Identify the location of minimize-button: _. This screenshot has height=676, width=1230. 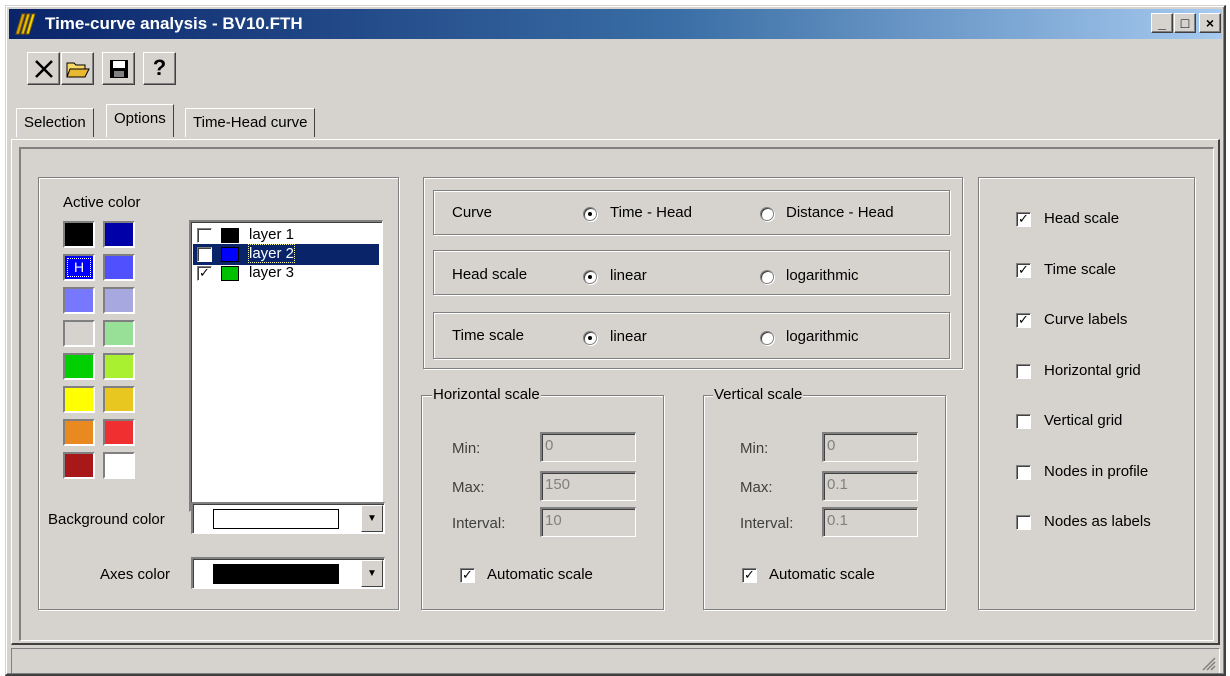
(1162, 23).